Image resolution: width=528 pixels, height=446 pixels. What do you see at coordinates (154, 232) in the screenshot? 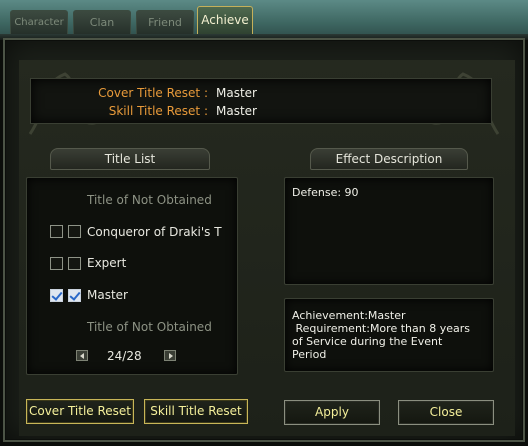
I see `list-item-conqueror: Conqueror of Draki's T` at bounding box center [154, 232].